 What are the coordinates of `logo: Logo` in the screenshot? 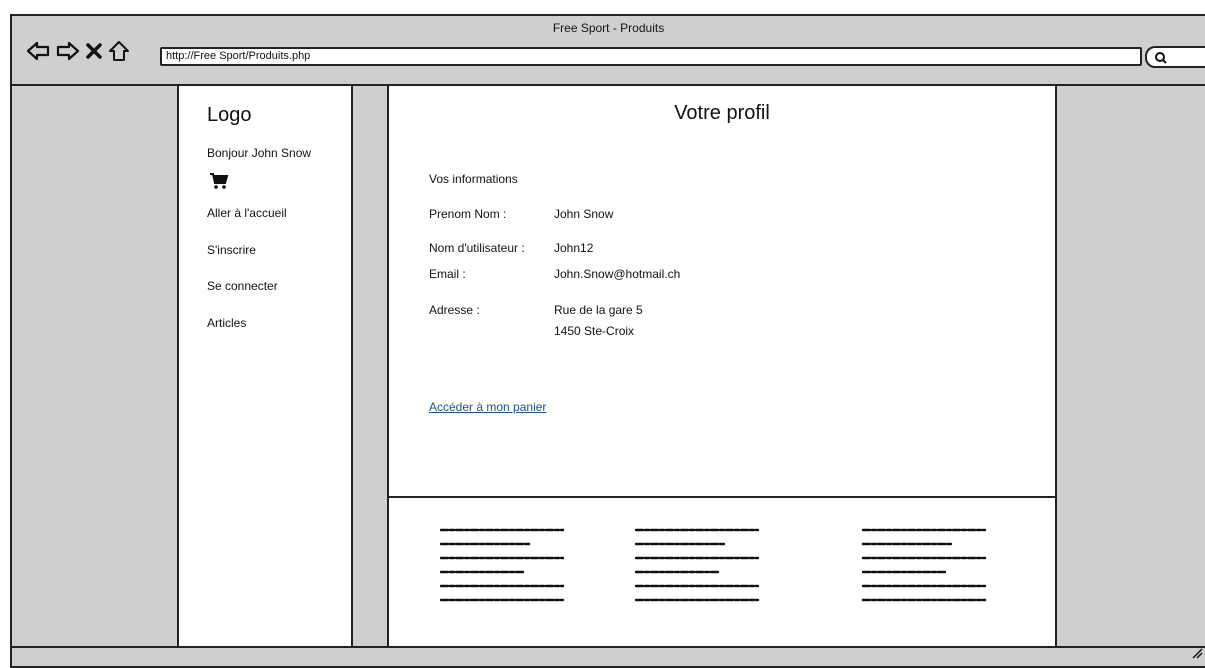 It's located at (229, 115).